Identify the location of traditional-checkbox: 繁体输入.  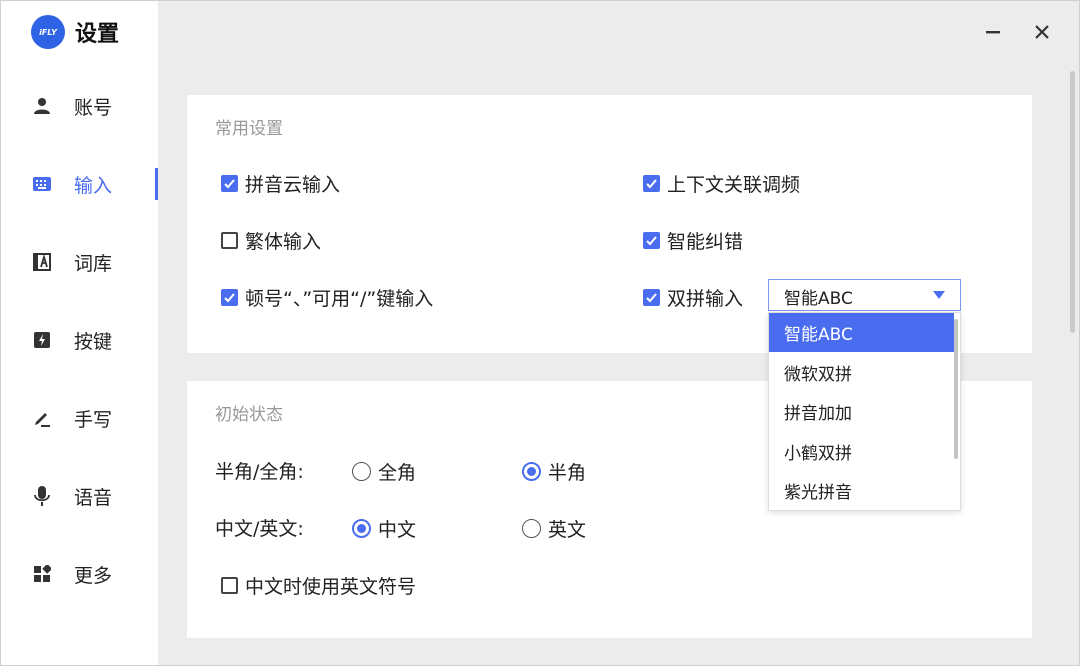
(271, 240).